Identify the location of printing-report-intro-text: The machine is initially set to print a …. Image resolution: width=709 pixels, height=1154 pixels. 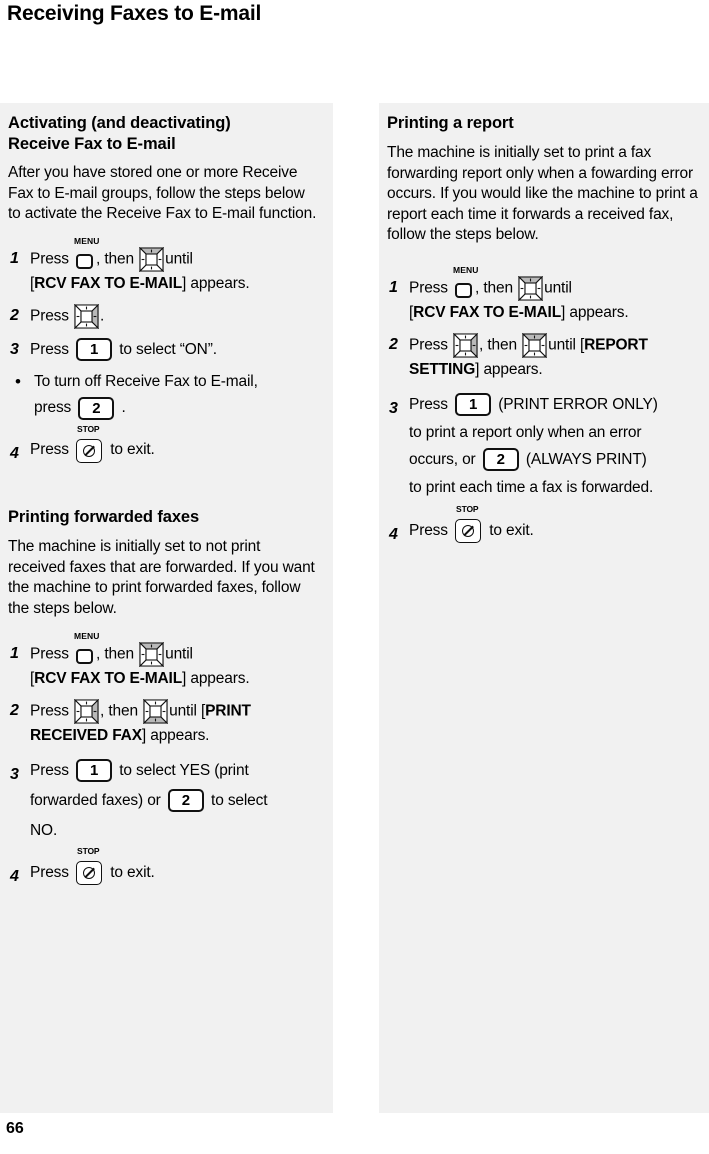
(542, 194).